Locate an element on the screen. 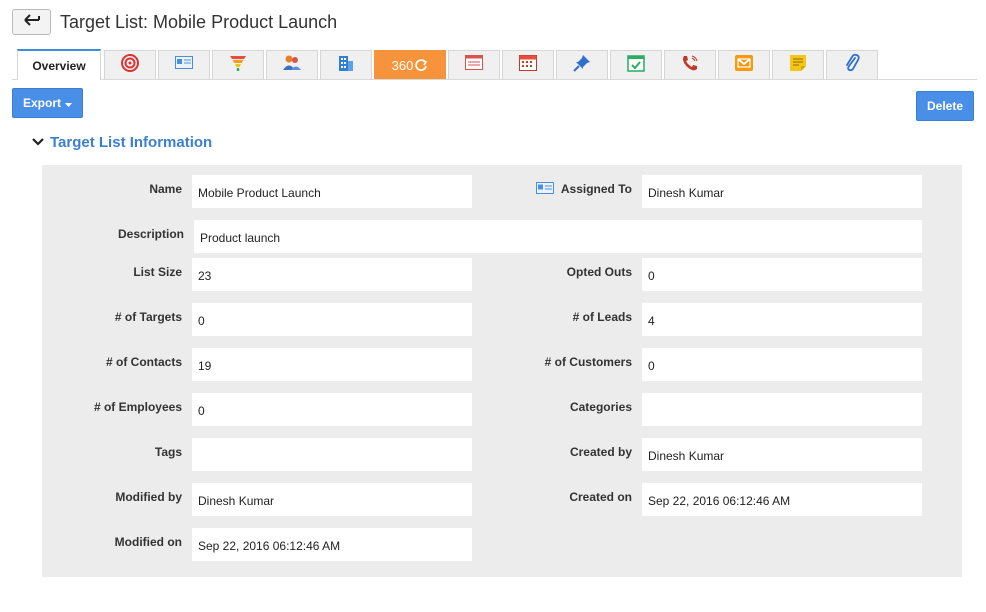 Image resolution: width=986 pixels, height=612 pixels. tab-contacts is located at coordinates (292, 64).